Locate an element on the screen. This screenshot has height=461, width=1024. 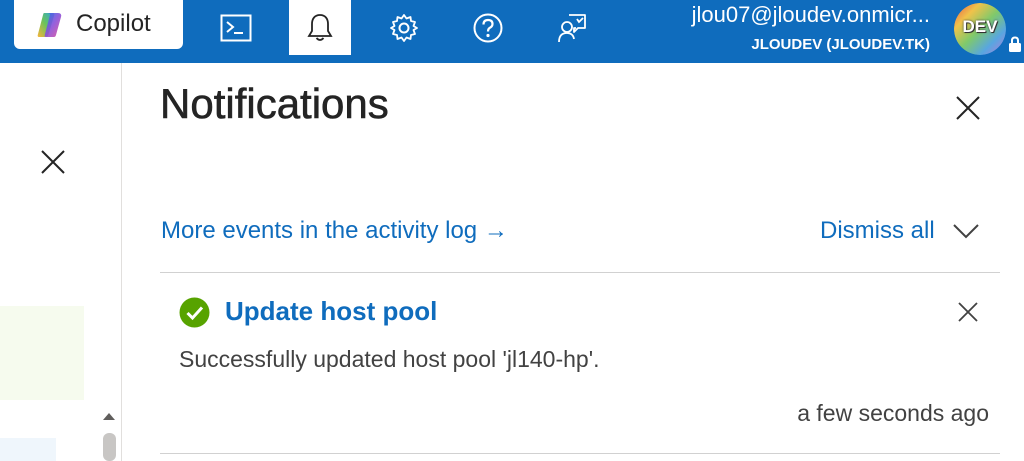
help-icon is located at coordinates (488, 27).